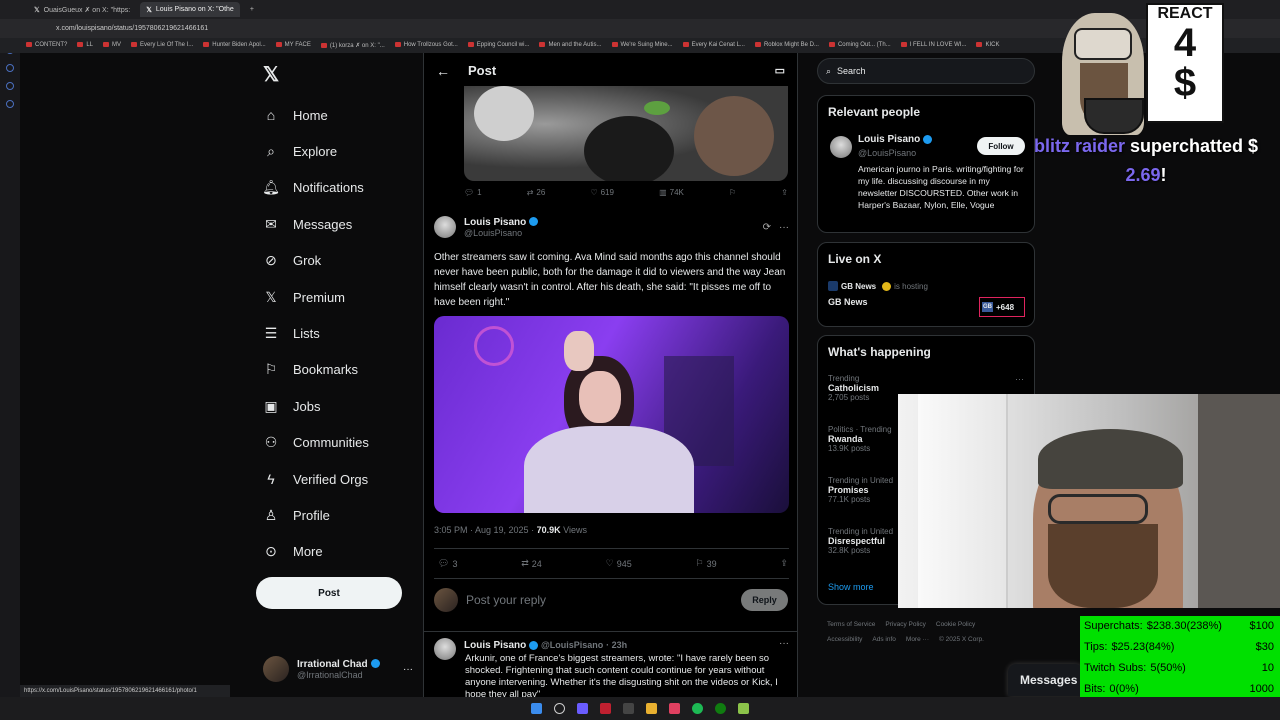  What do you see at coordinates (46, 45) in the screenshot?
I see `bookmark-item: CONTENT?` at bounding box center [46, 45].